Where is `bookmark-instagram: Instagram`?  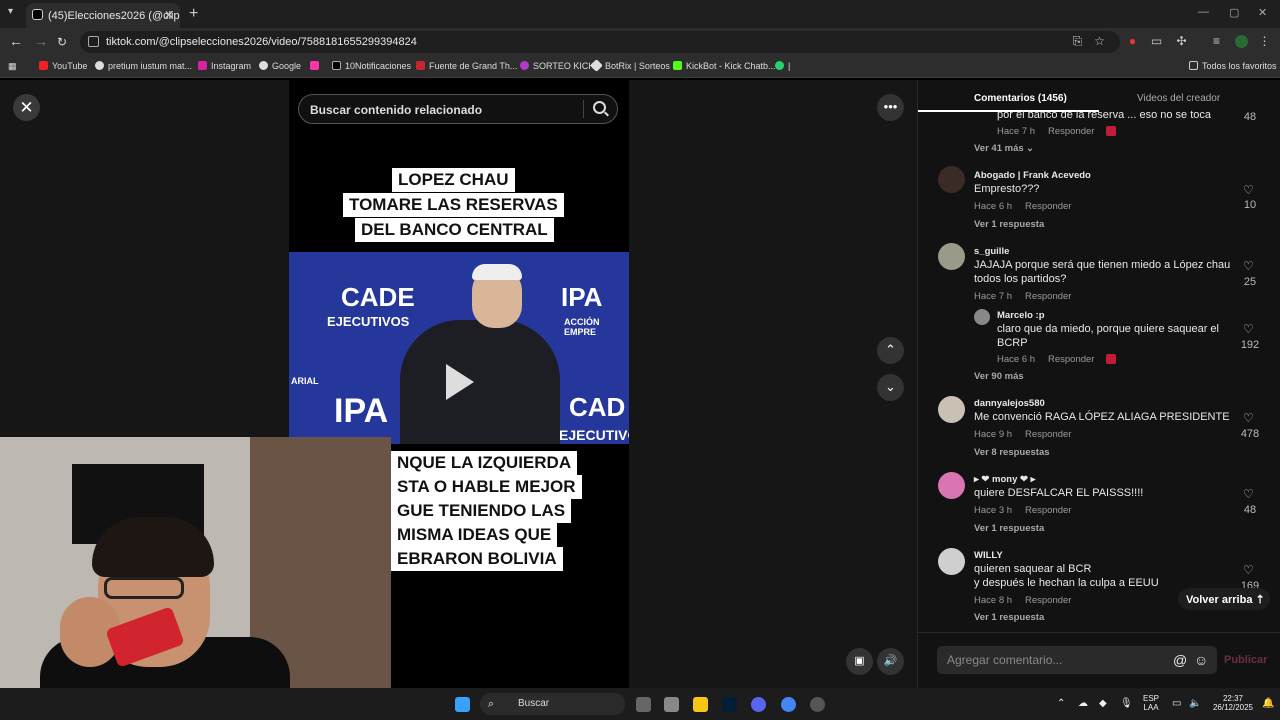 bookmark-instagram: Instagram is located at coordinates (224, 66).